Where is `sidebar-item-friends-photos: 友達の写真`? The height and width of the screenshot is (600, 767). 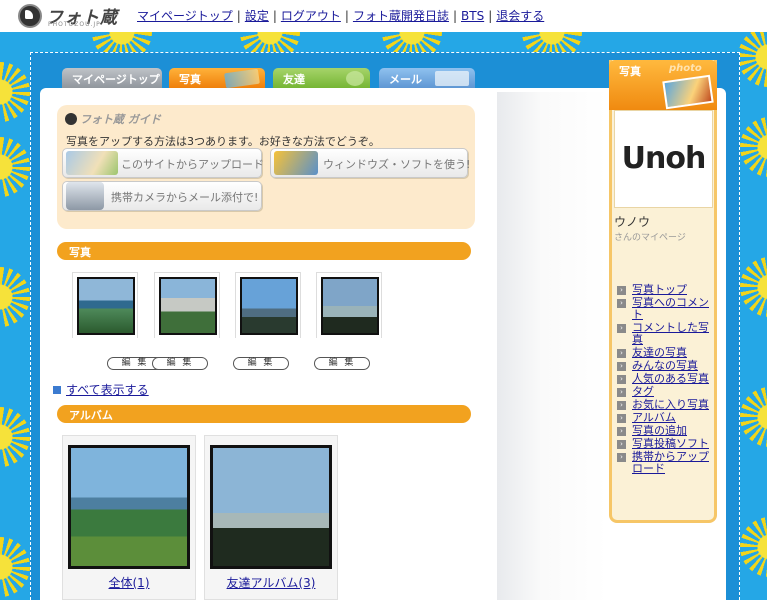
sidebar-item-friends-photos: 友達の写真 is located at coordinates (659, 352).